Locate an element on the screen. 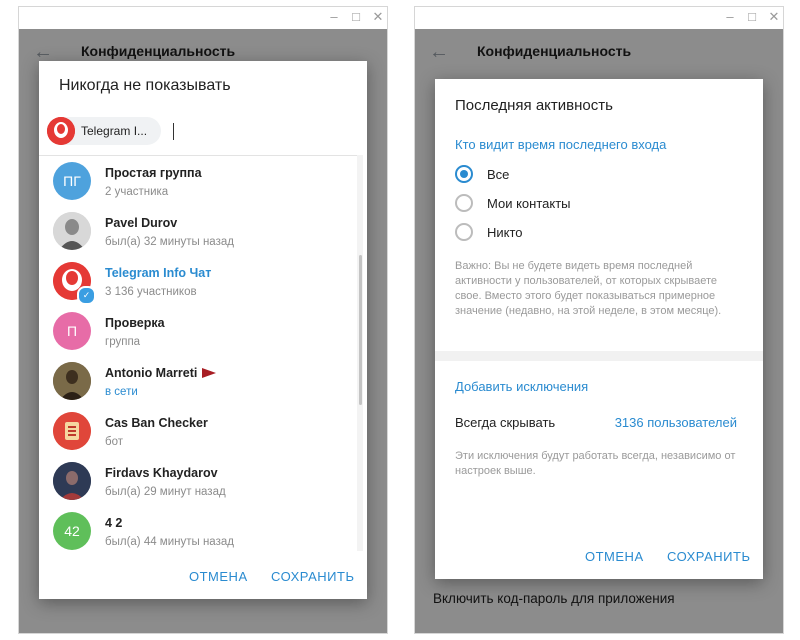 Image resolution: width=800 pixels, height=640 pixels. item-status: был(а) 44 минуты назад is located at coordinates (169, 542).